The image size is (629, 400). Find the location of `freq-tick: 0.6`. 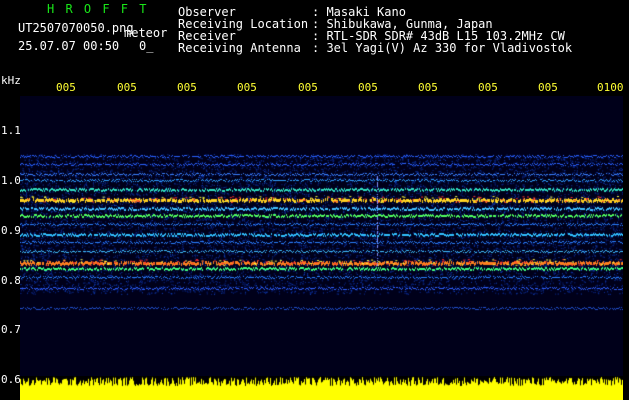

freq-tick: 0.6 is located at coordinates (11, 379).